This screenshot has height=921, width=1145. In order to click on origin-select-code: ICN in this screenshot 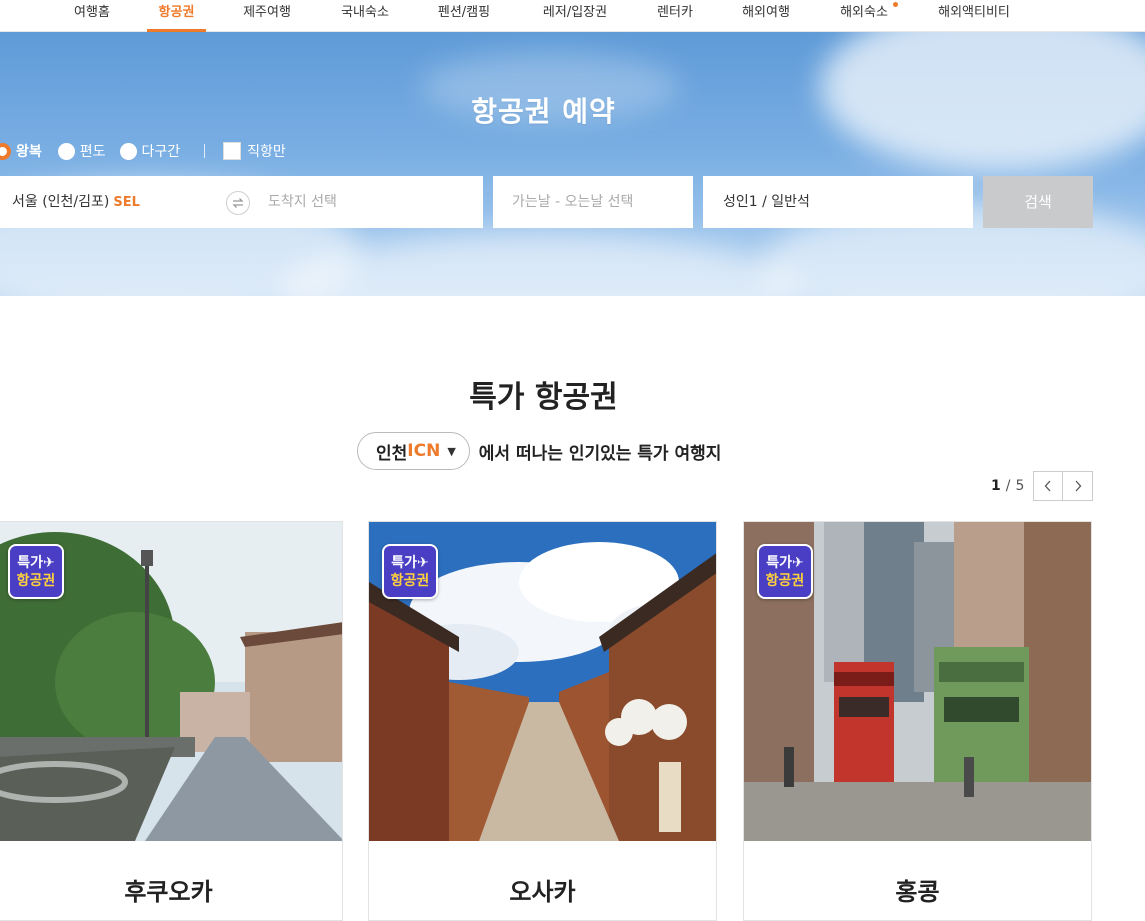, I will do `click(424, 451)`.